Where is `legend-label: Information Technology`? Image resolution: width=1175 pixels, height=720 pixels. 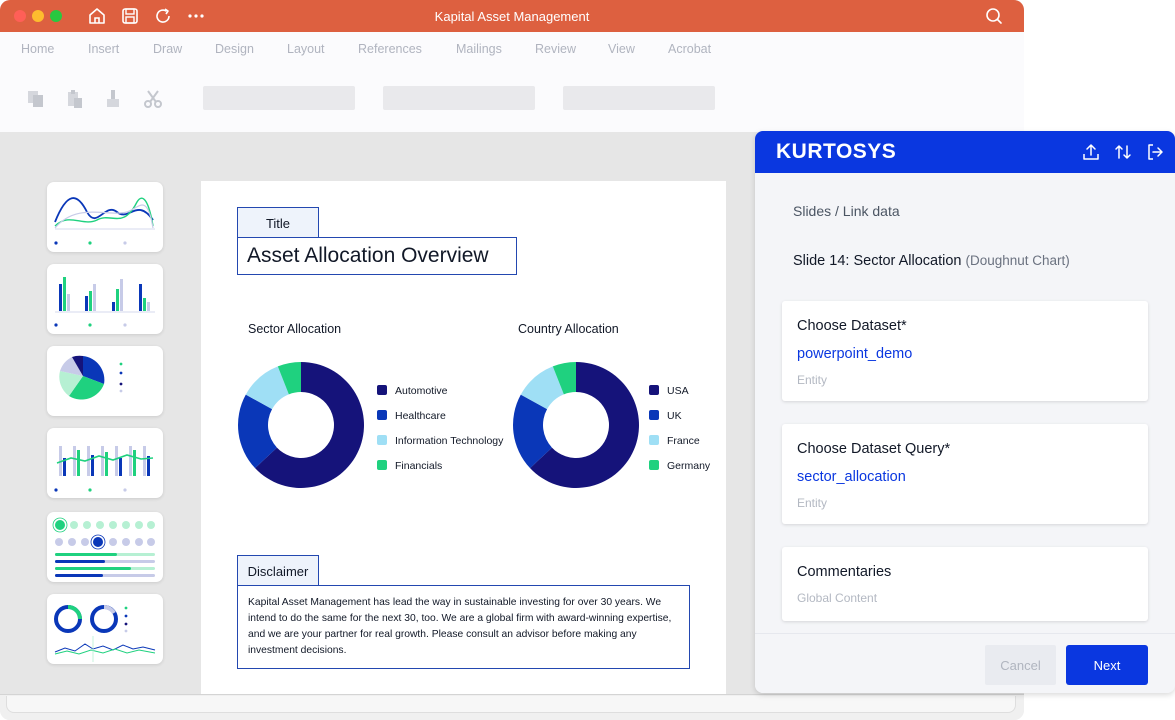 legend-label: Information Technology is located at coordinates (449, 441).